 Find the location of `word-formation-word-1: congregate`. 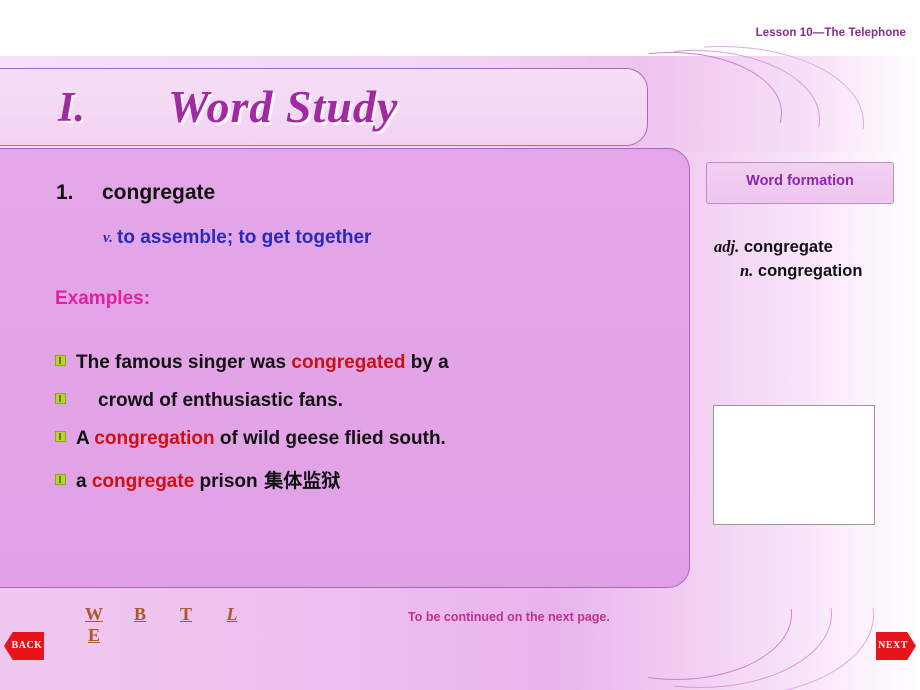

word-formation-word-1: congregate is located at coordinates (788, 247).